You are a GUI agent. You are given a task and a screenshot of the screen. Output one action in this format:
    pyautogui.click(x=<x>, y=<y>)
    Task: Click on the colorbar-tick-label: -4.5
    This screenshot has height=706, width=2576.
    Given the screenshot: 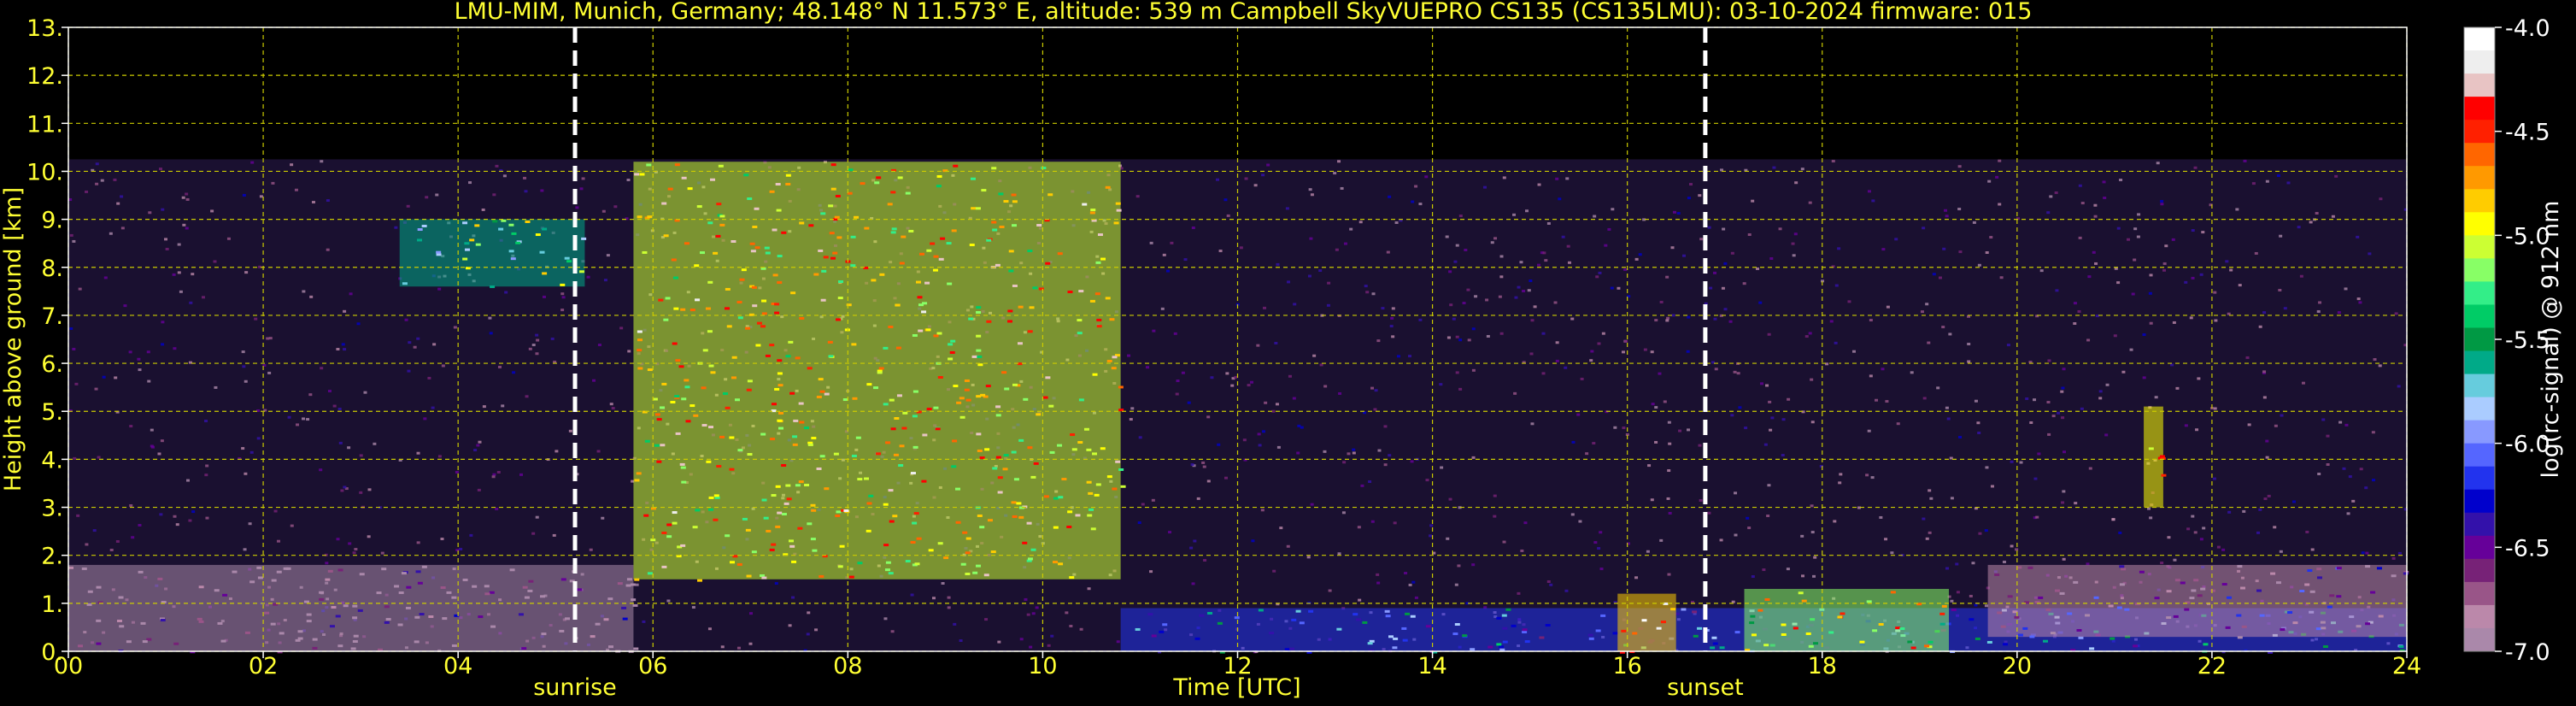 What is the action you would take?
    pyautogui.click(x=2527, y=133)
    